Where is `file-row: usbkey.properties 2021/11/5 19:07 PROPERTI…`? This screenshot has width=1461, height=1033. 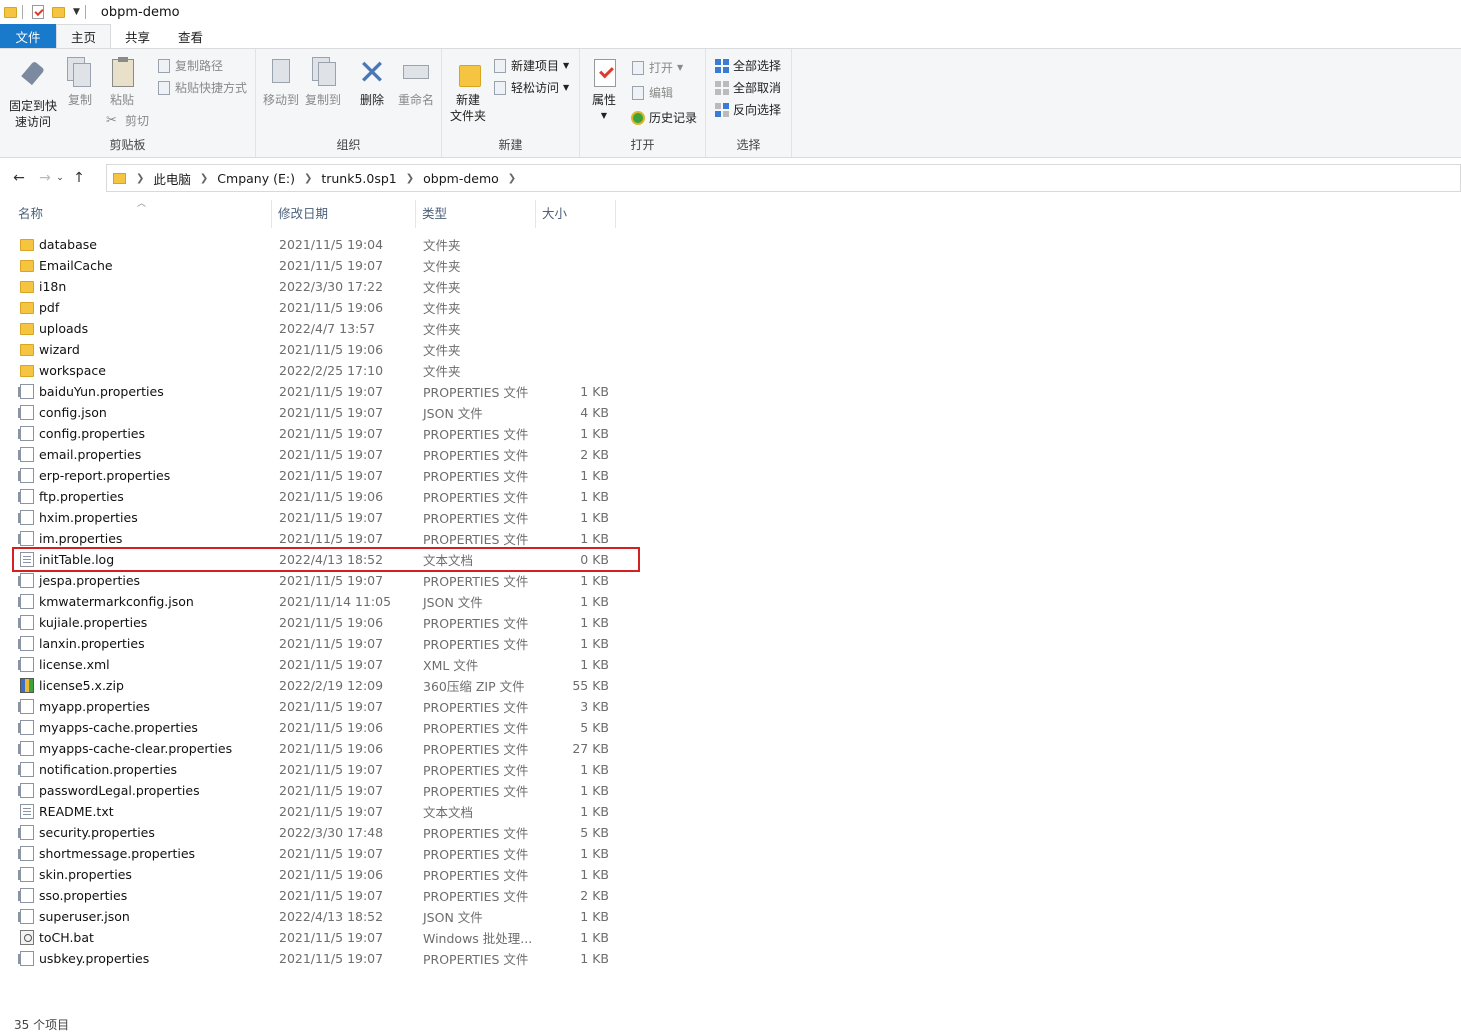 file-row: usbkey.properties 2021/11/5 19:07 PROPERTI… is located at coordinates (326, 958).